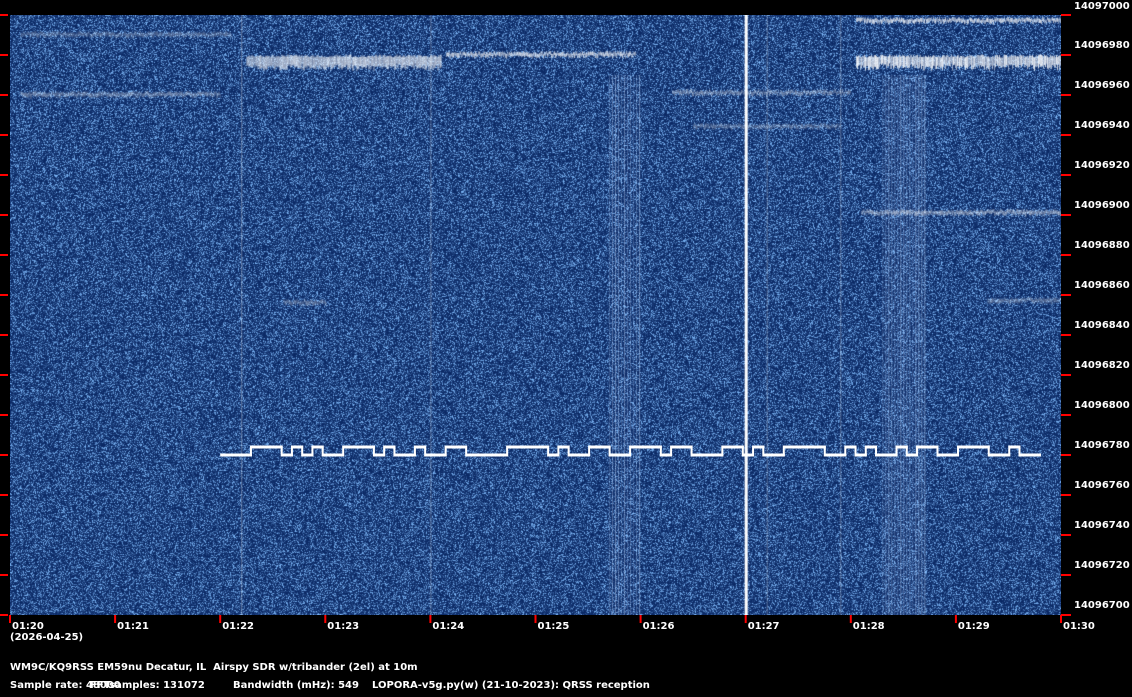 This screenshot has width=1132, height=697. Describe the element at coordinates (28, 626) in the screenshot. I see `x-tick-label: 01:20` at that location.